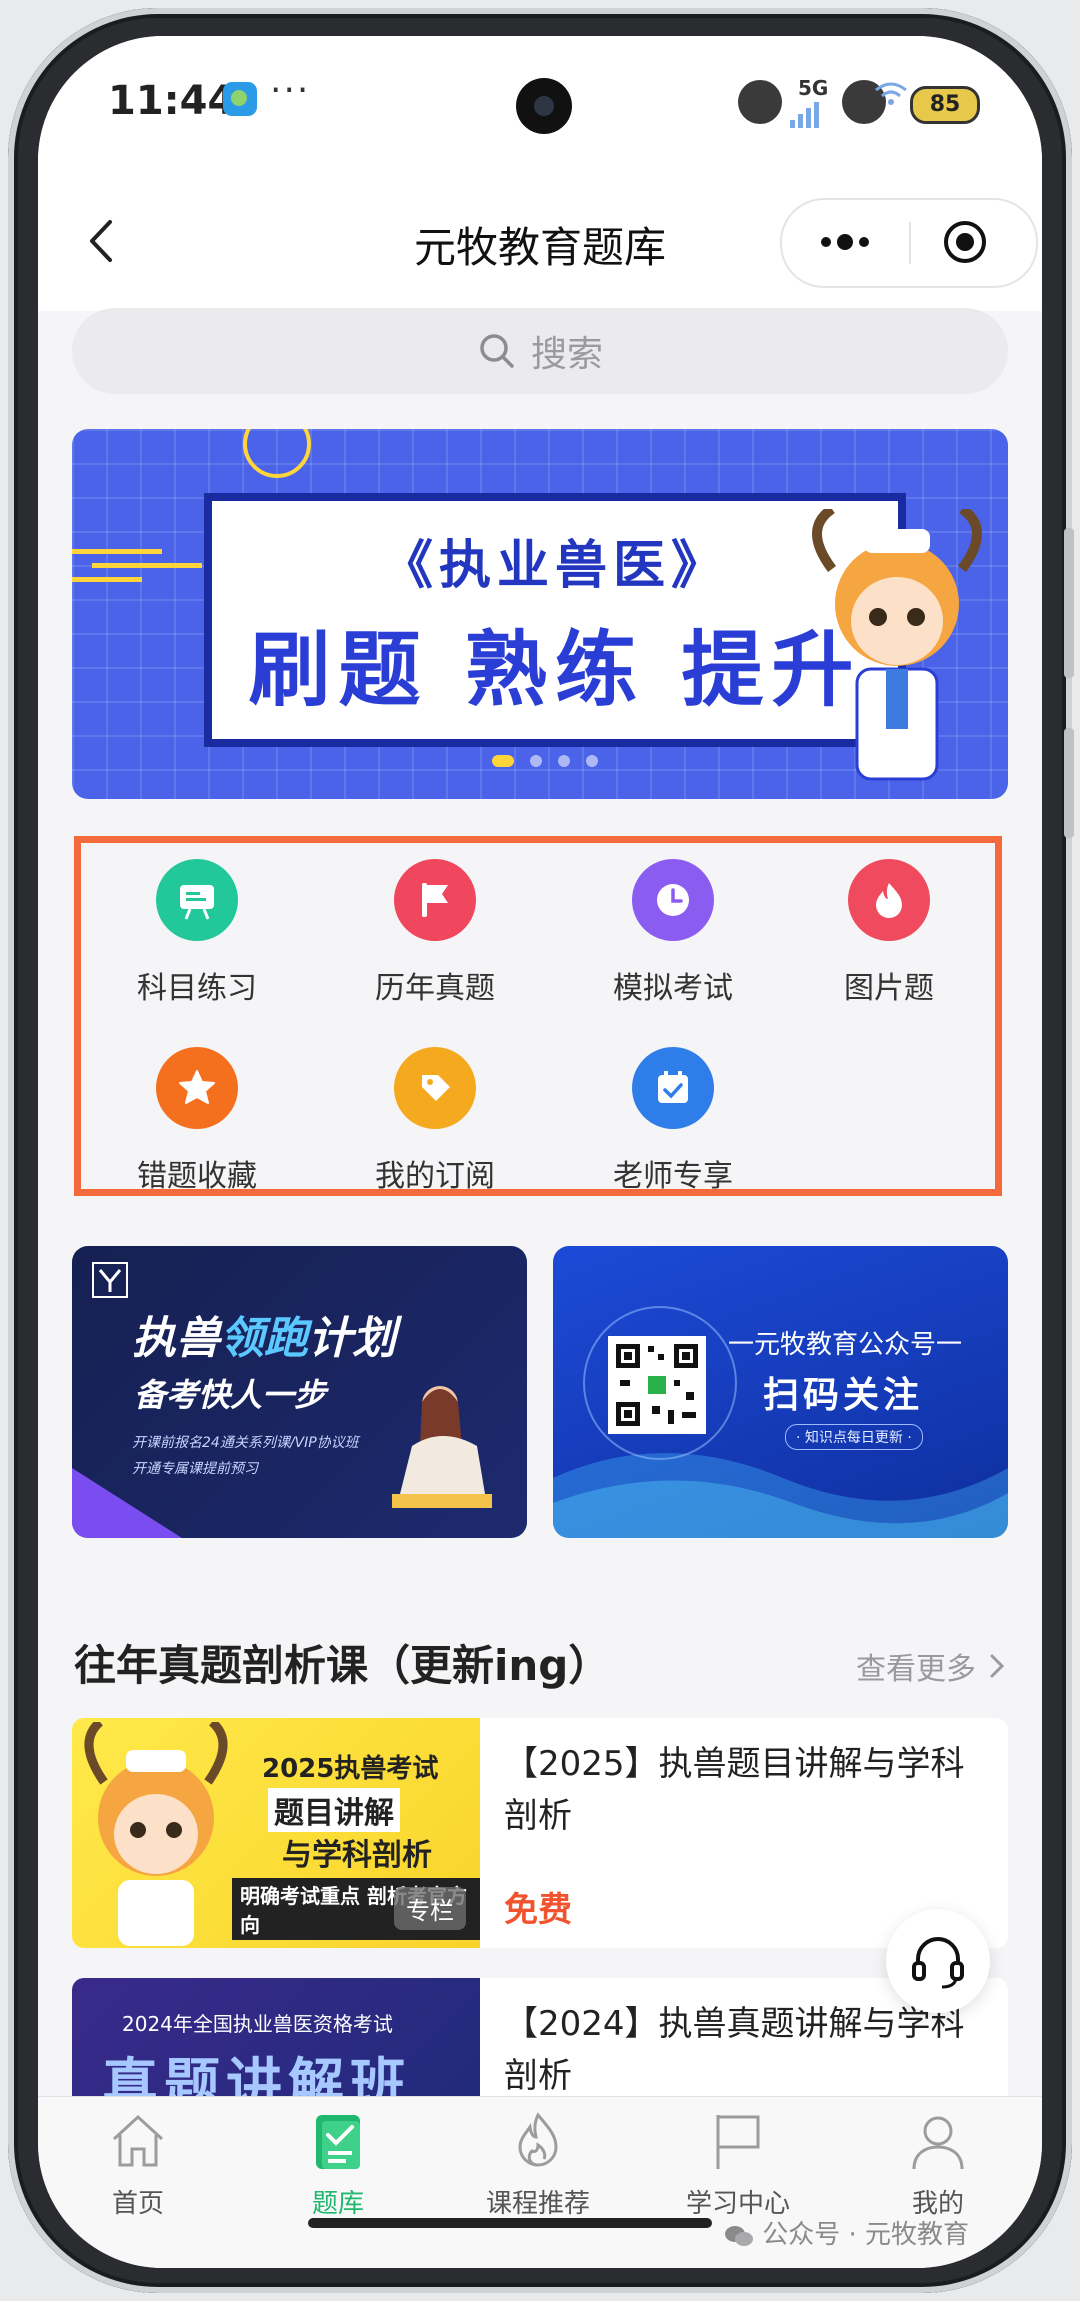 This screenshot has height=2301, width=1080. I want to click on qr-code-icon, so click(657, 1385).